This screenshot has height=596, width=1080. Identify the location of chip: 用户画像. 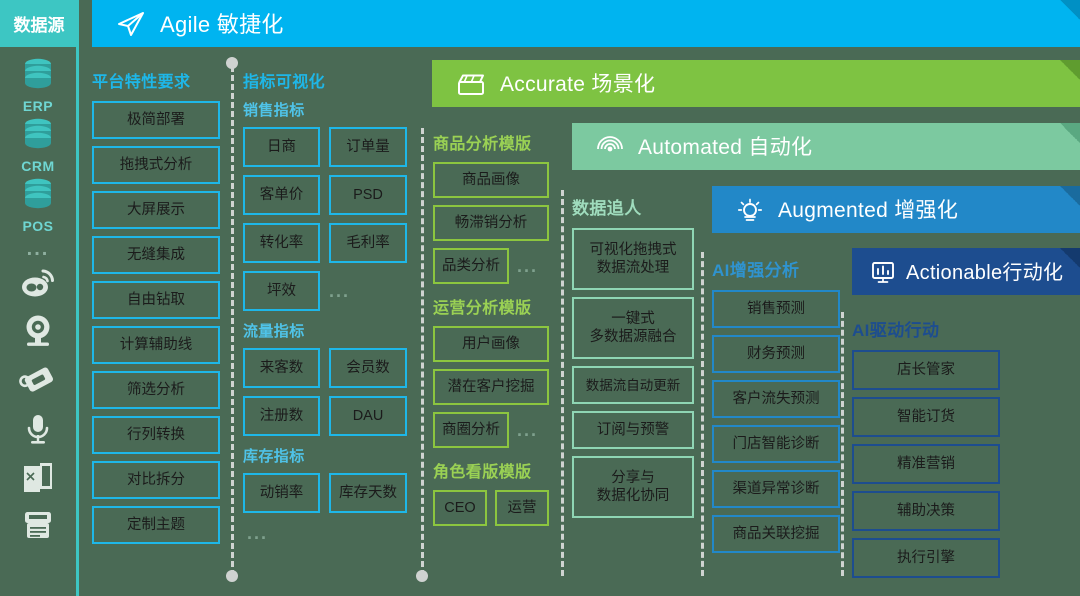
(491, 344).